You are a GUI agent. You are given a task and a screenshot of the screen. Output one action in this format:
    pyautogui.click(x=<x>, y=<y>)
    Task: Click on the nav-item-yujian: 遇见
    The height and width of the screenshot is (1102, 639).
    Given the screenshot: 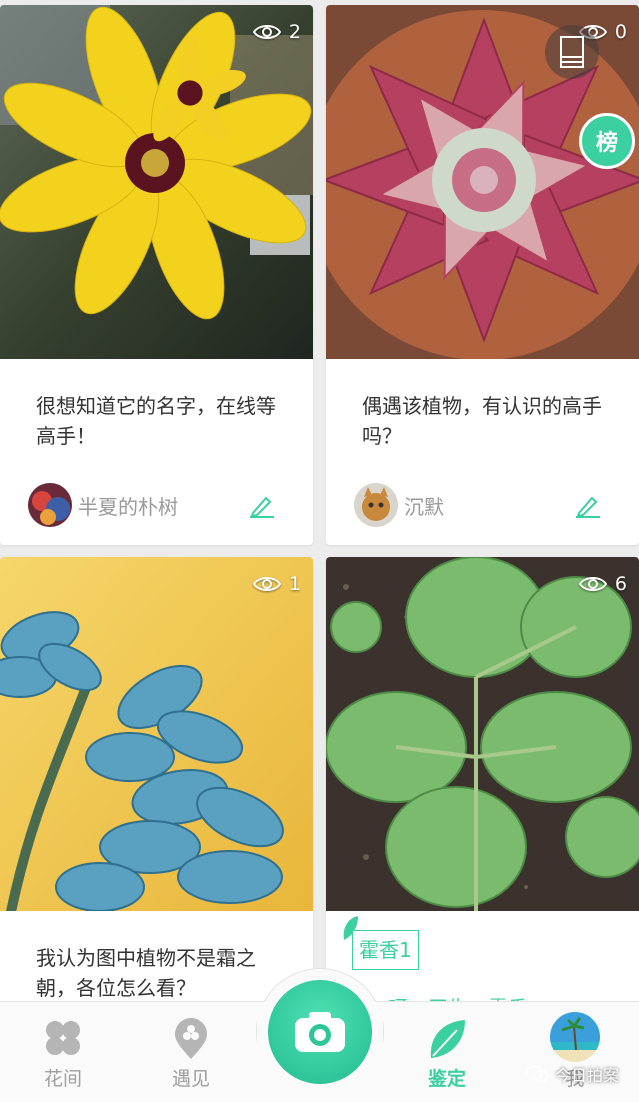 What is the action you would take?
    pyautogui.click(x=191, y=1052)
    